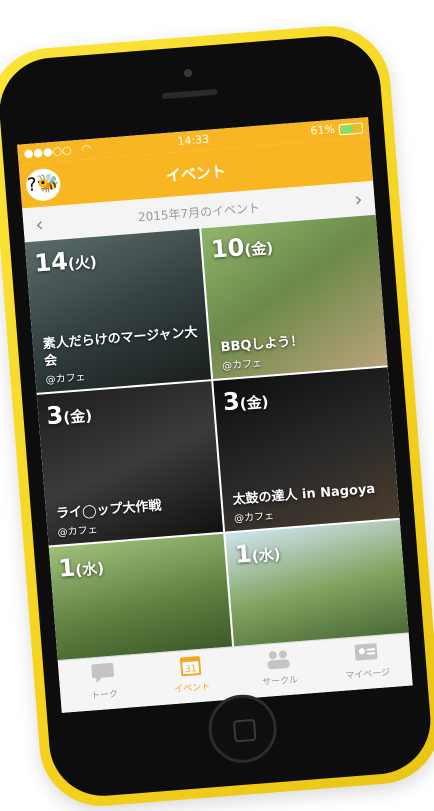 The image size is (434, 811). I want to click on group-icon, so click(278, 660).